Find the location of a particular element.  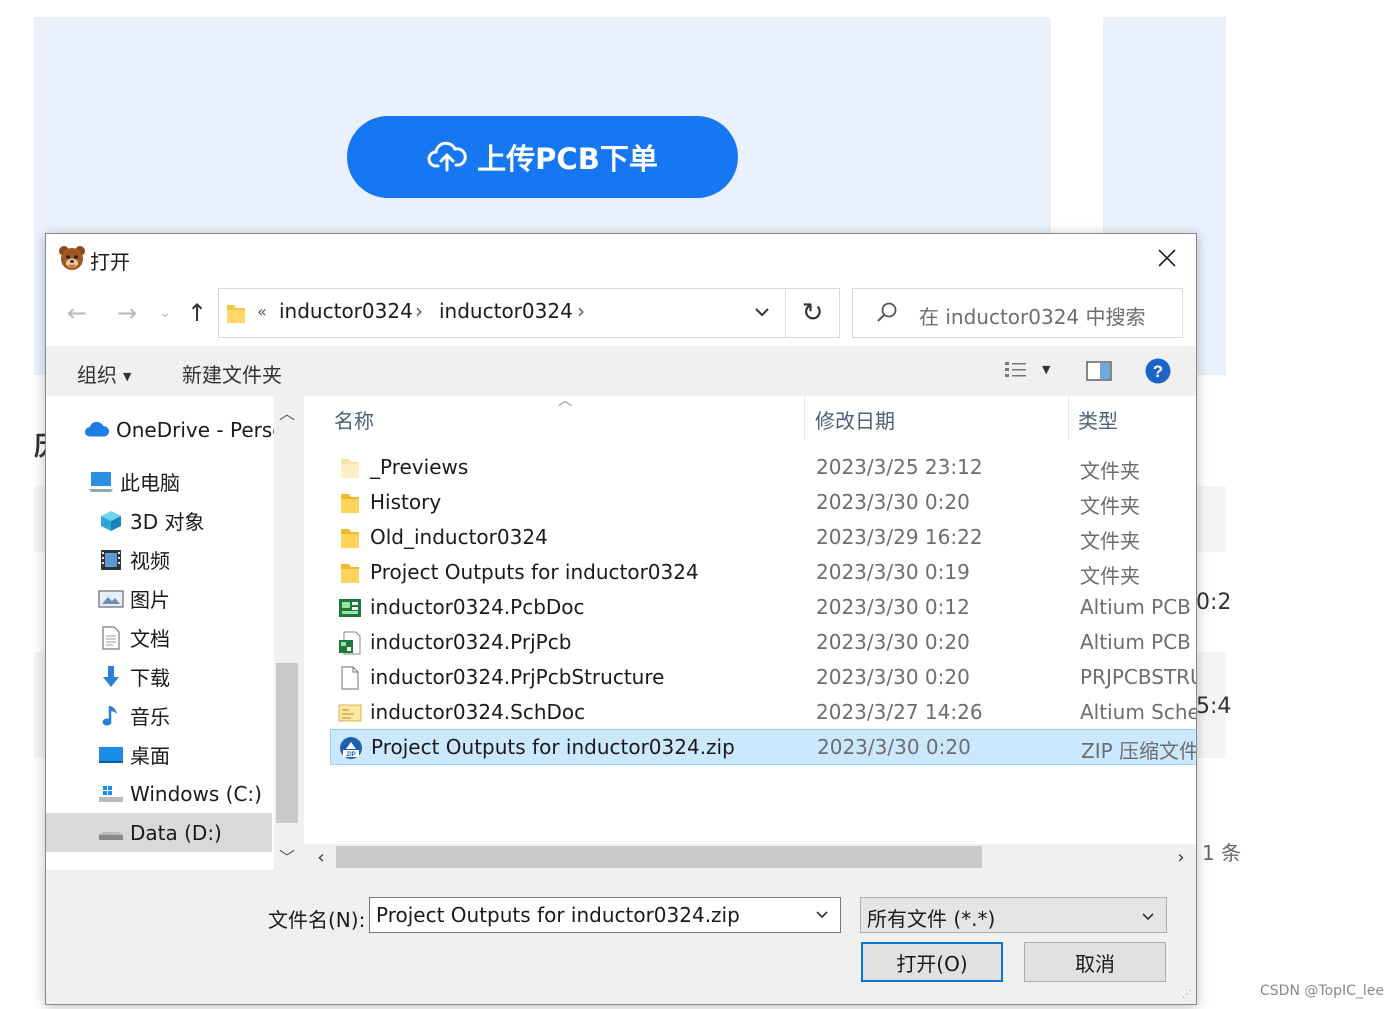

nav-item-videos: 视频 is located at coordinates (186, 559).